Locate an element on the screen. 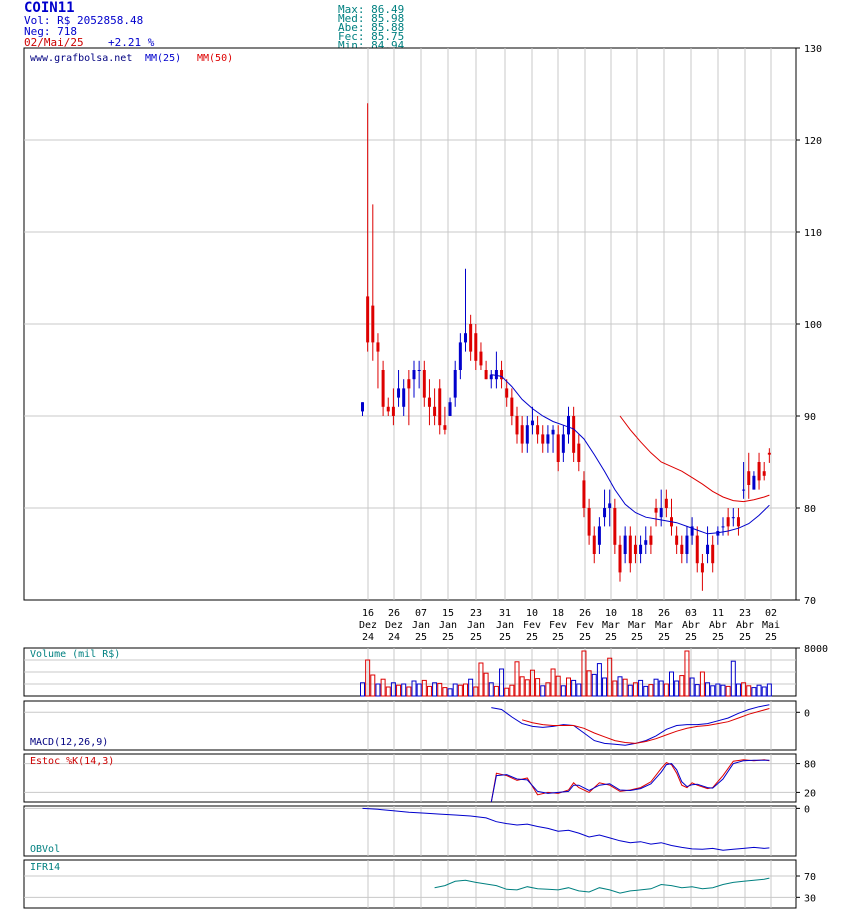 This screenshot has height=920, width=850. obv-frame is located at coordinates (410, 831).